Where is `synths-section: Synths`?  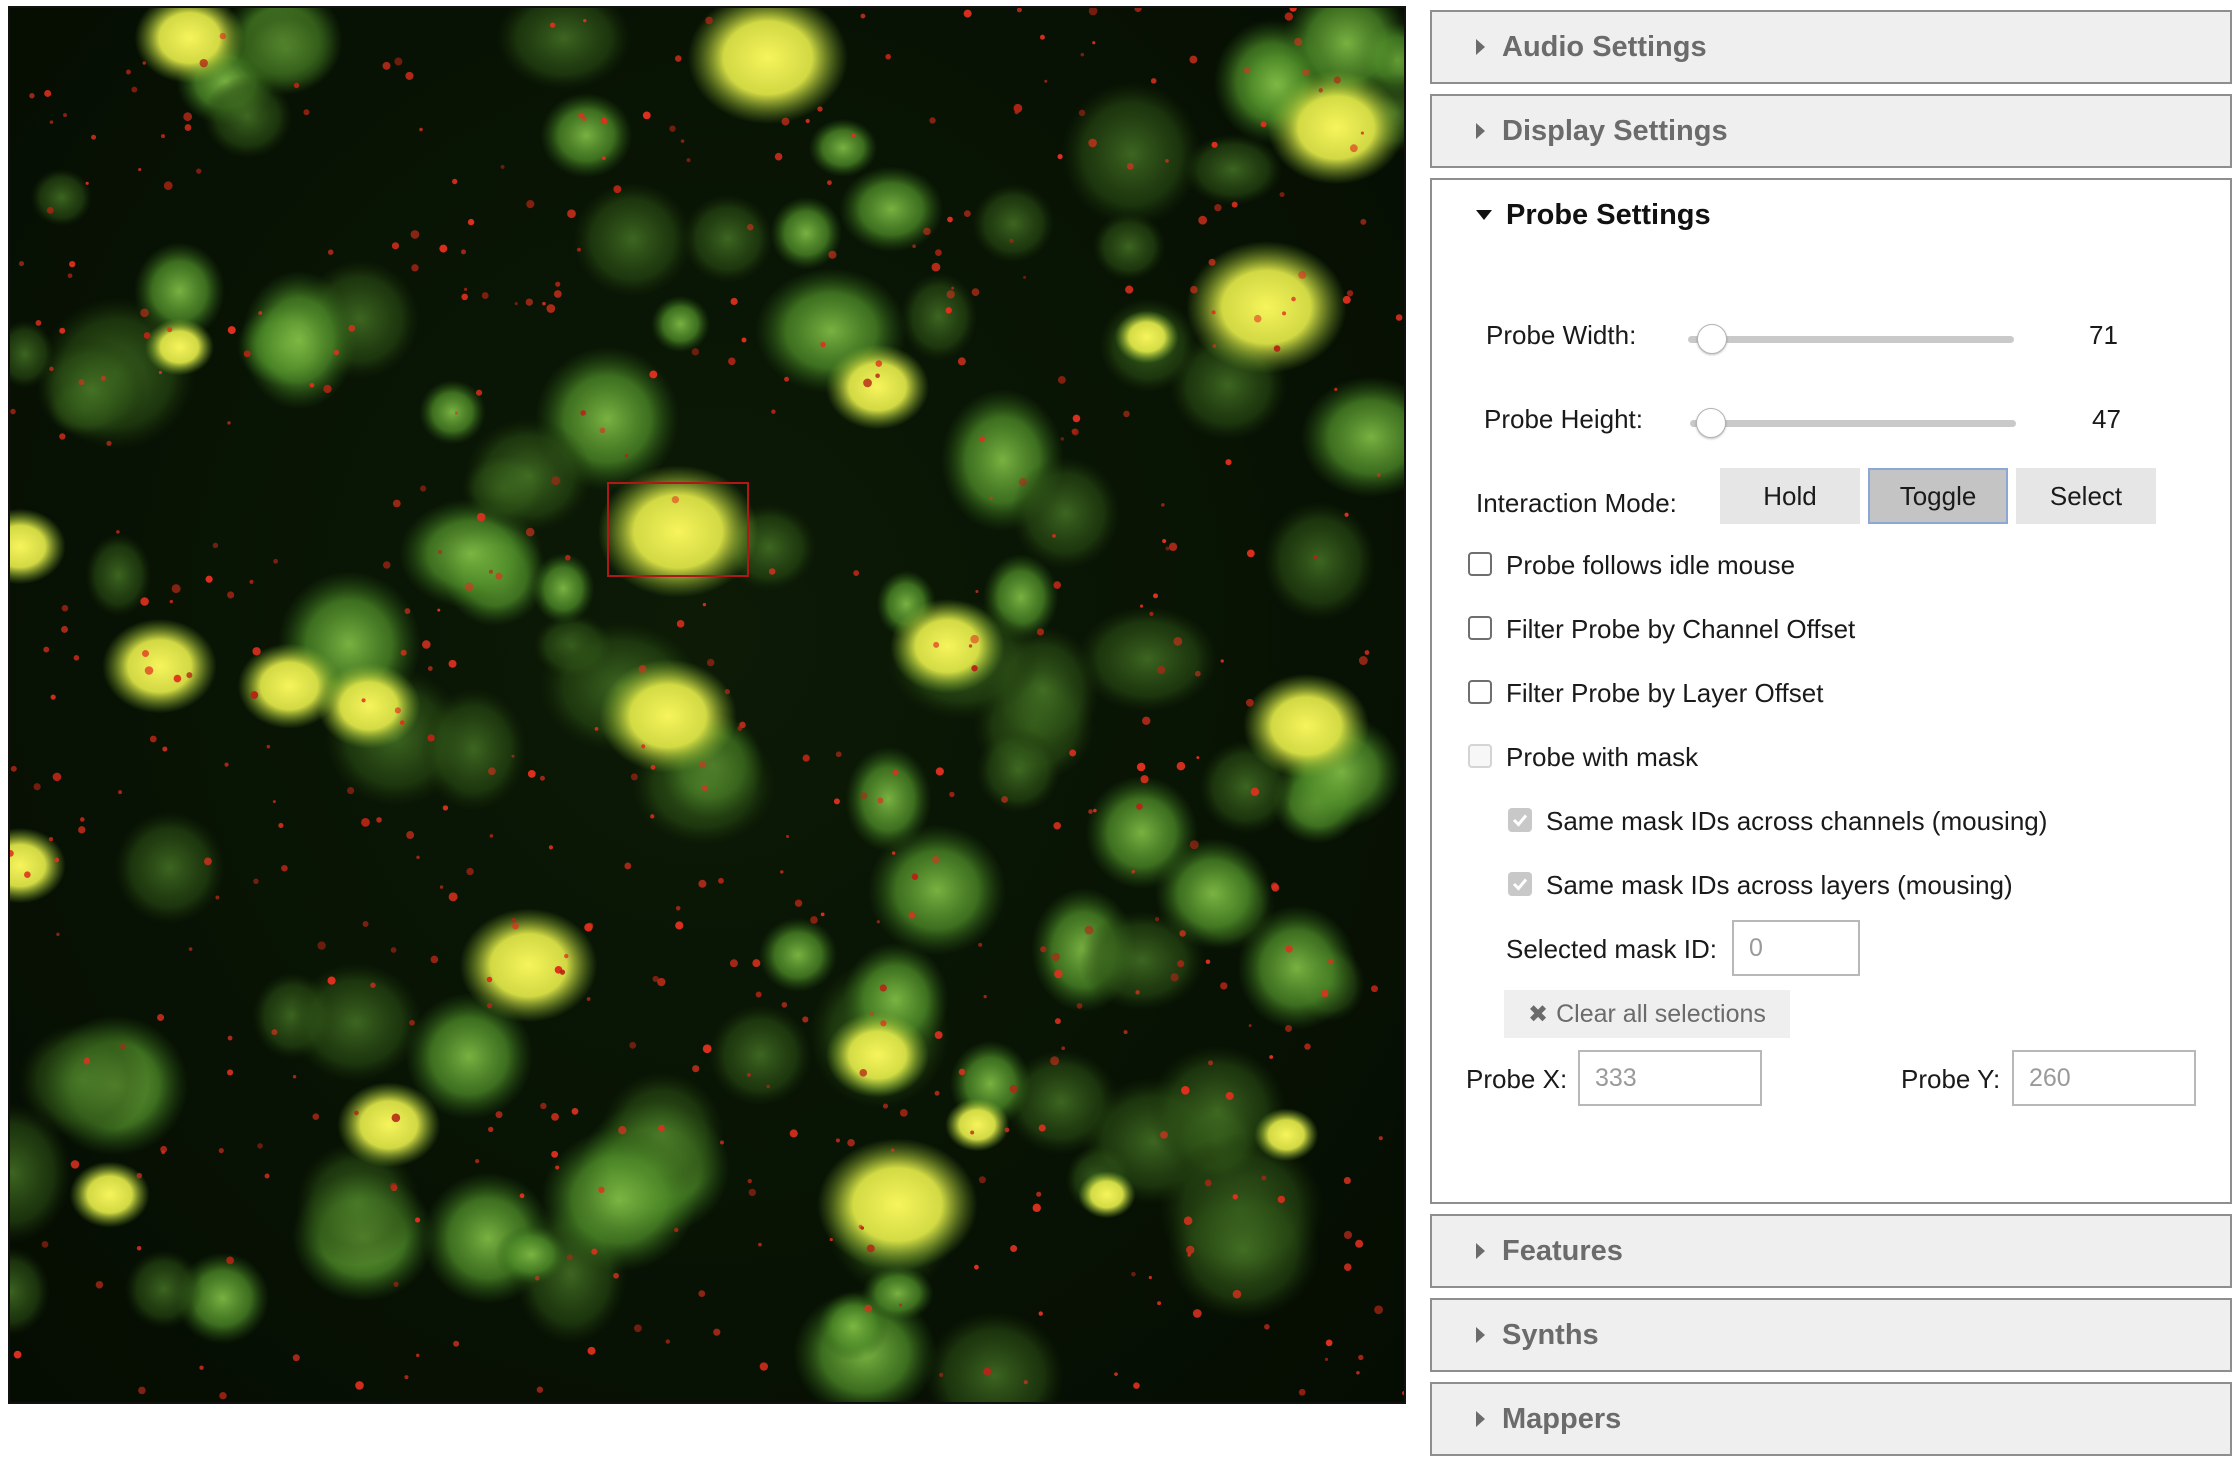 synths-section: Synths is located at coordinates (1831, 1335).